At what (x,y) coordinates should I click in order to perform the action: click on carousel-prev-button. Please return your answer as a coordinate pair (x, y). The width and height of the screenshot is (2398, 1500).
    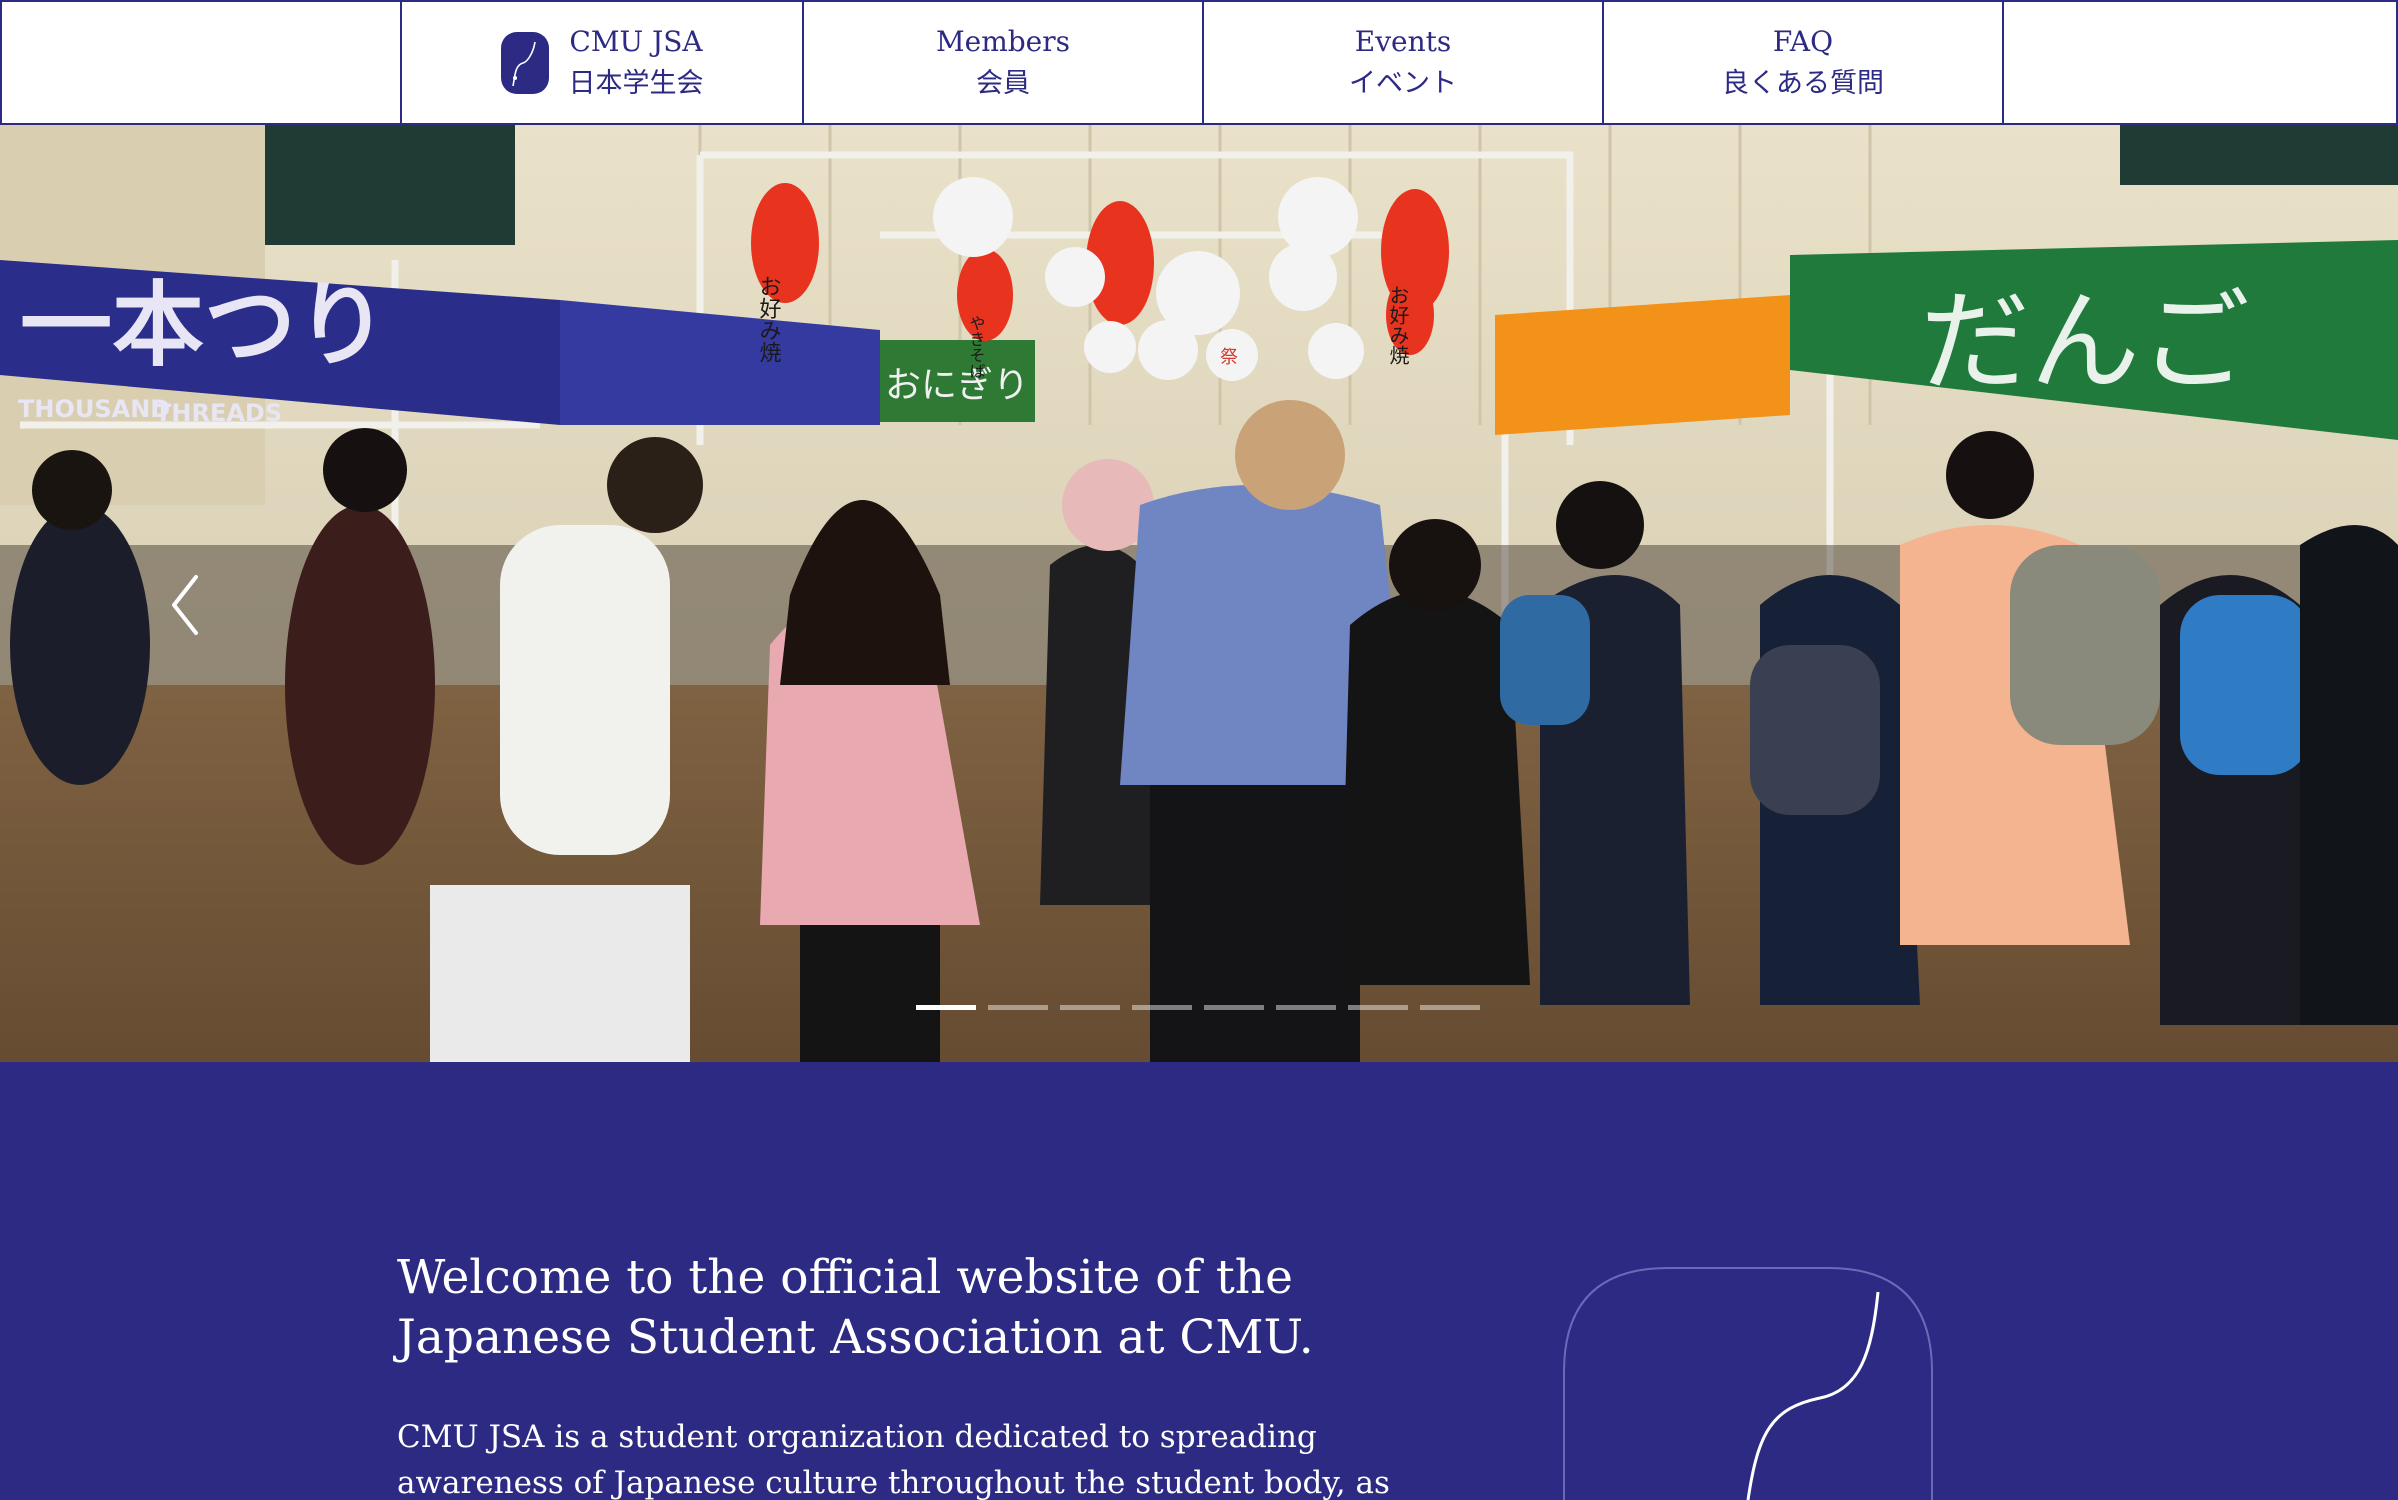
    Looking at the image, I should click on (185, 605).